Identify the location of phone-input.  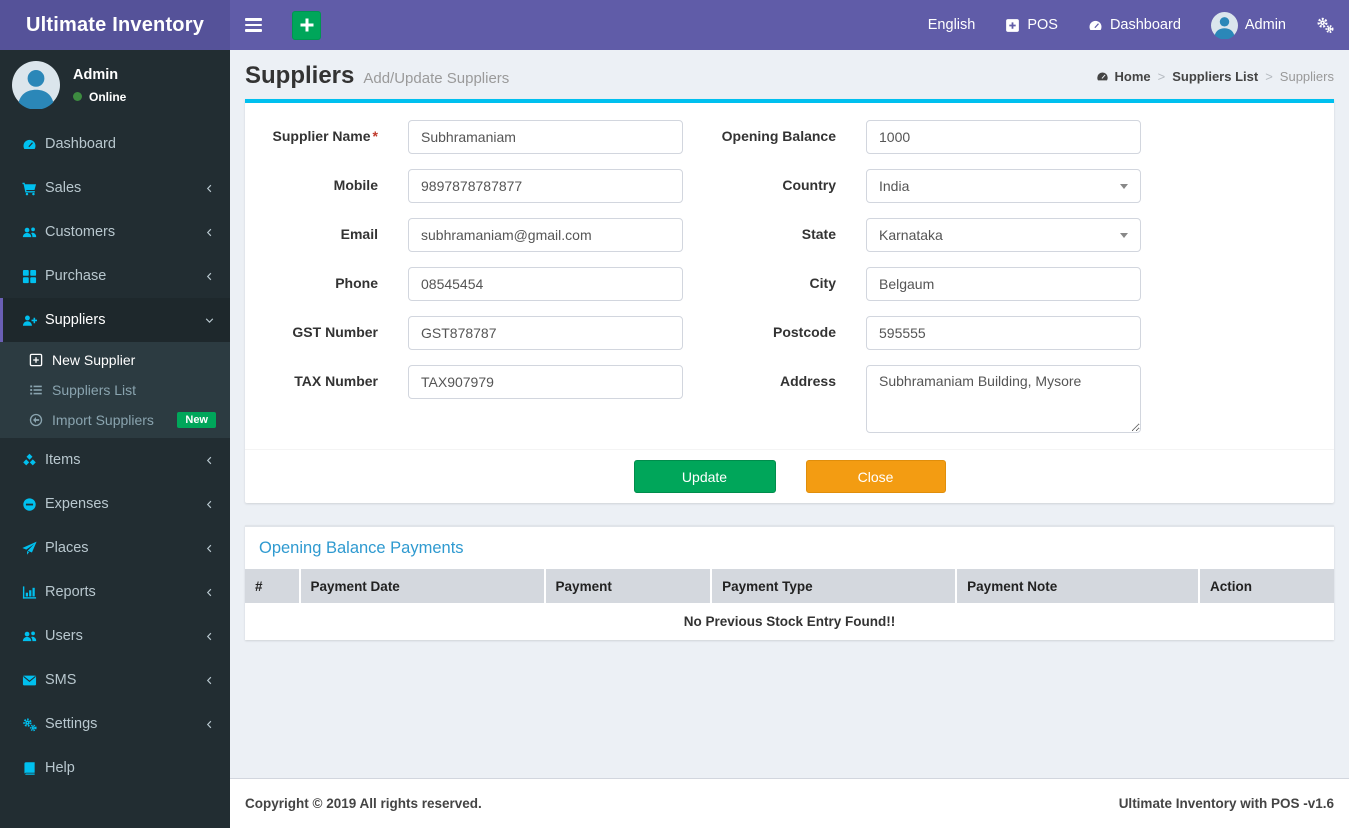
(545, 284).